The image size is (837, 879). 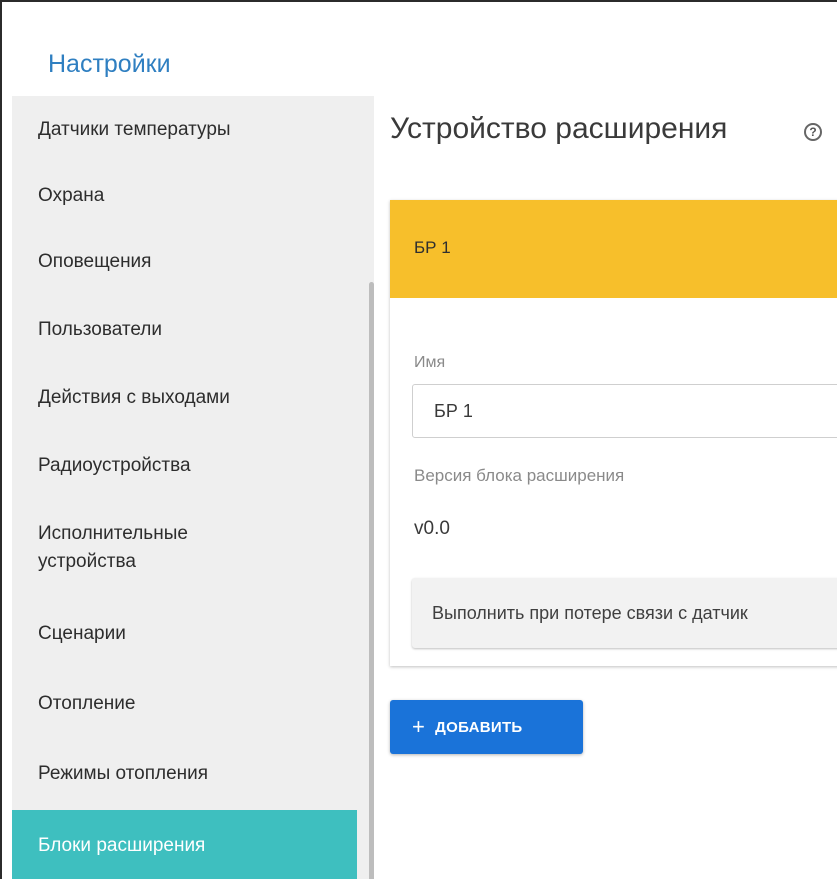 I want to click on sidebar-item-heating-modes: Режимы отопления, so click(x=184, y=774).